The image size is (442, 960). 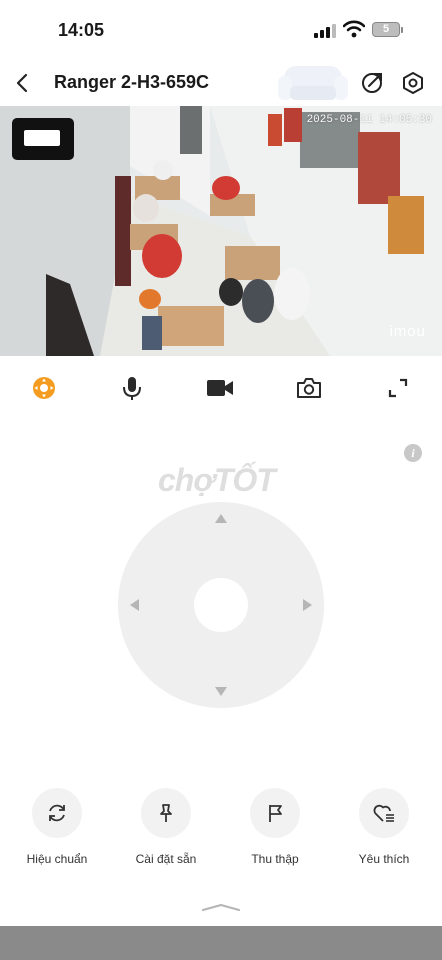 I want to click on settings-icon, so click(x=413, y=83).